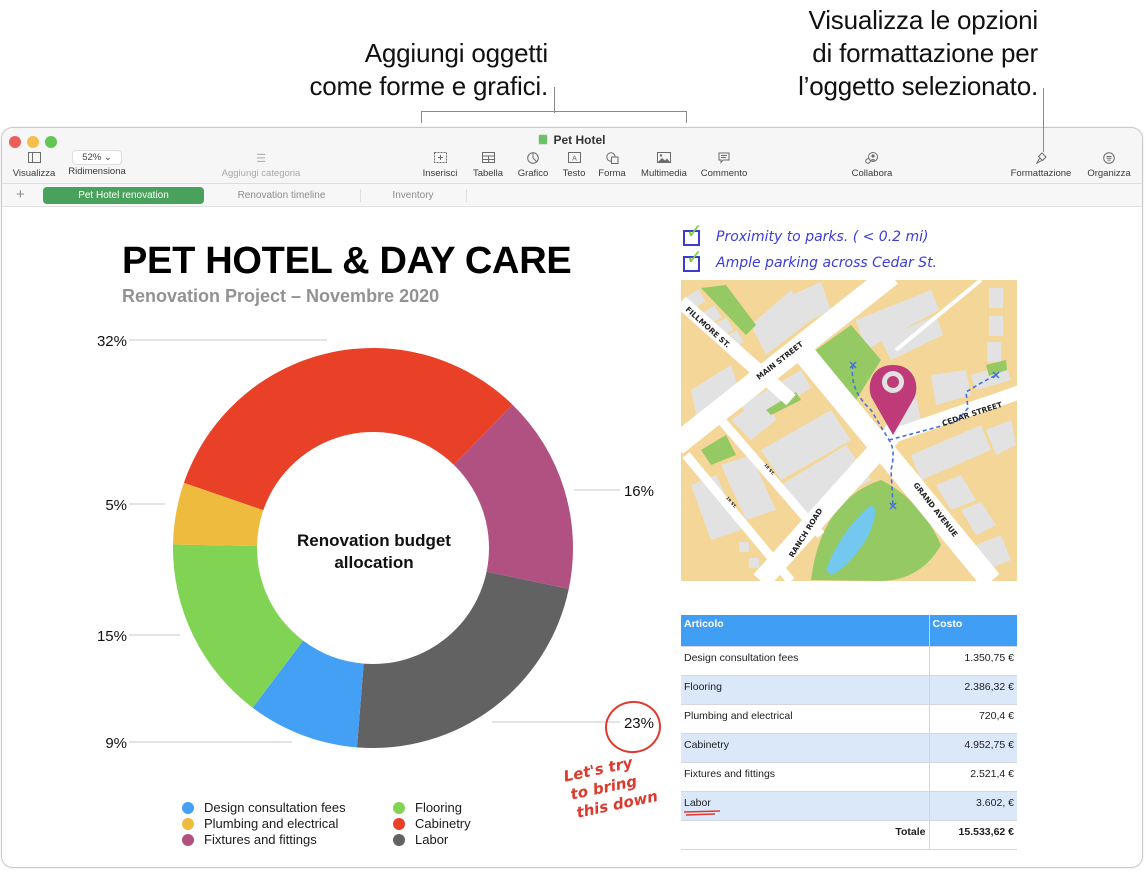  What do you see at coordinates (488, 173) in the screenshot?
I see `table-label: Tabella` at bounding box center [488, 173].